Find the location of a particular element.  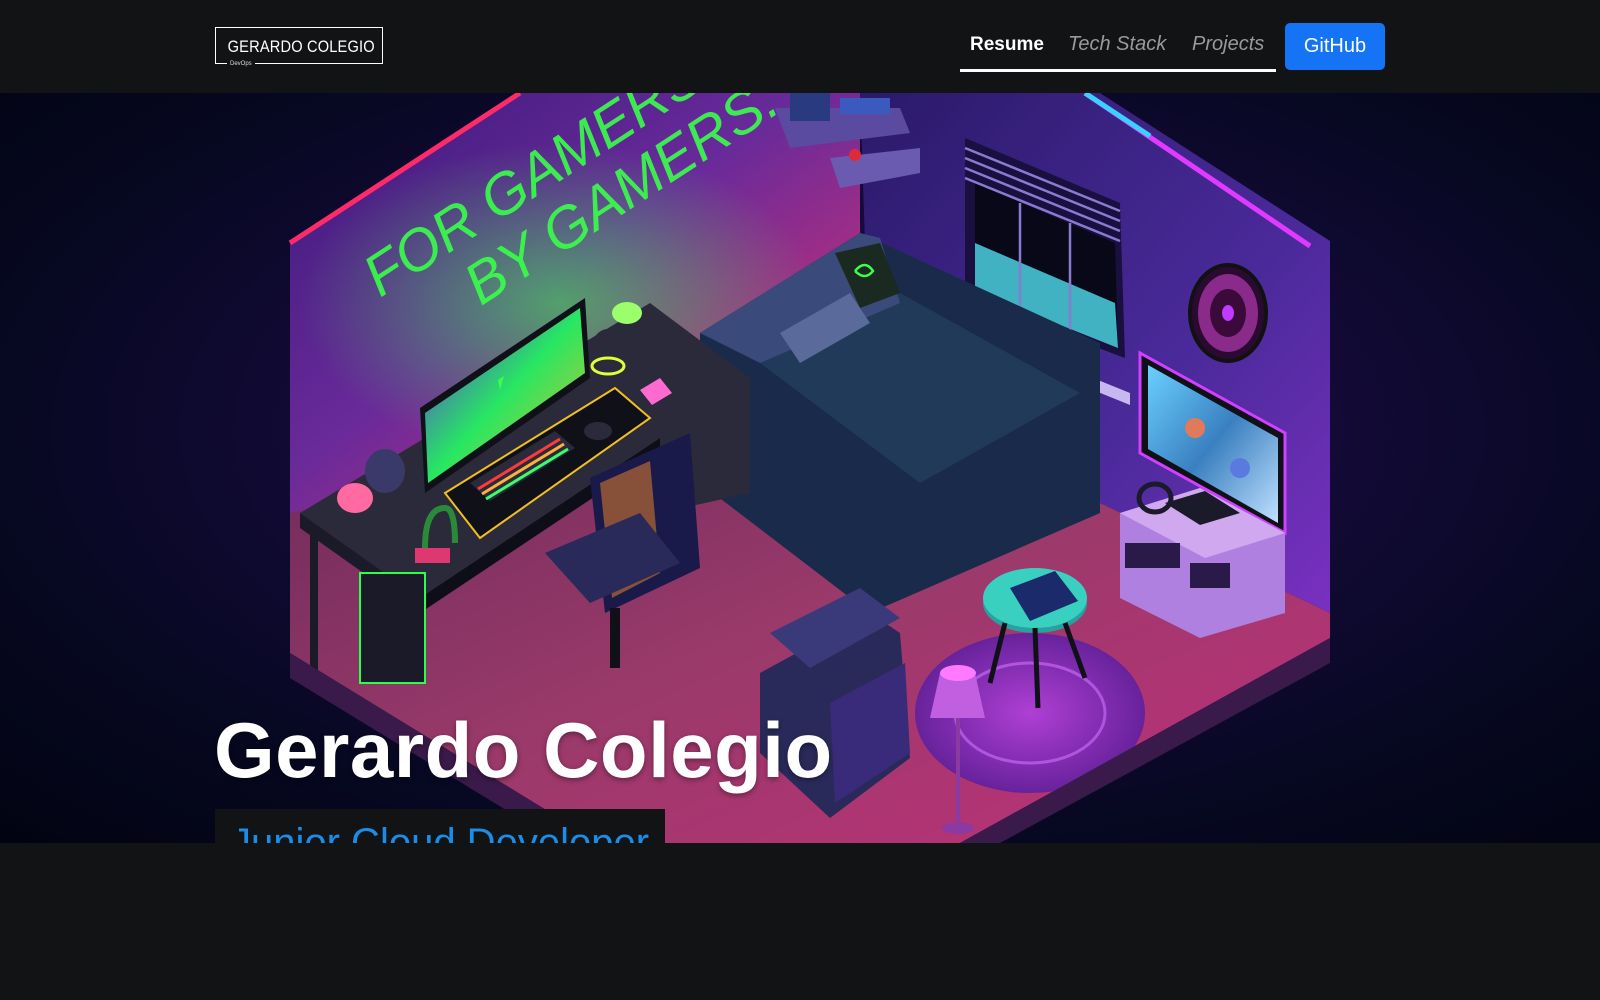

nav-link-tech-stack: Tech Stack is located at coordinates (1117, 44).